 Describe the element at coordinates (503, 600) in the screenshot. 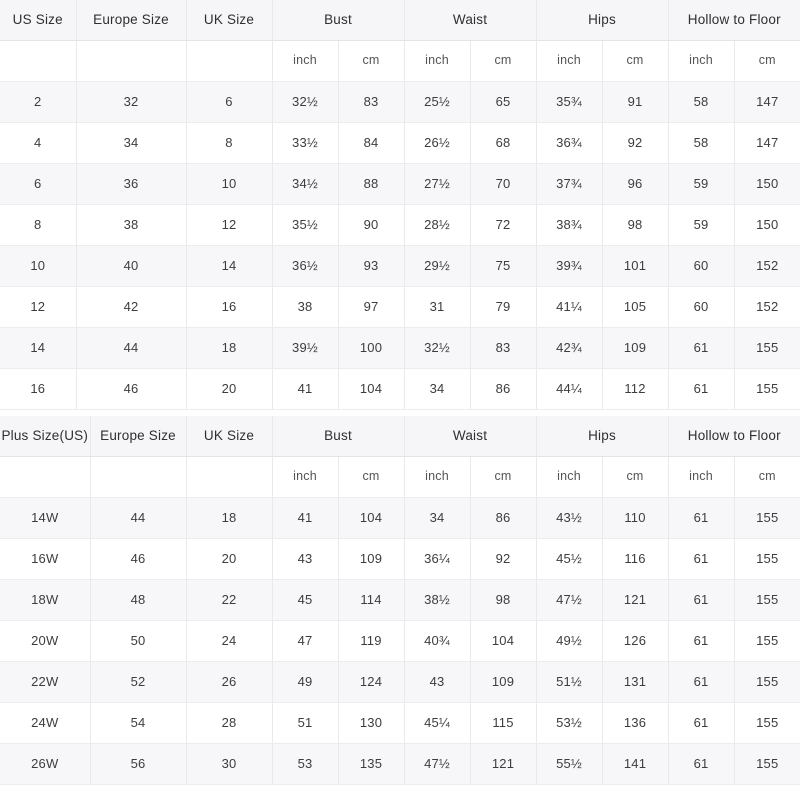

I see `table-cell: 98` at that location.